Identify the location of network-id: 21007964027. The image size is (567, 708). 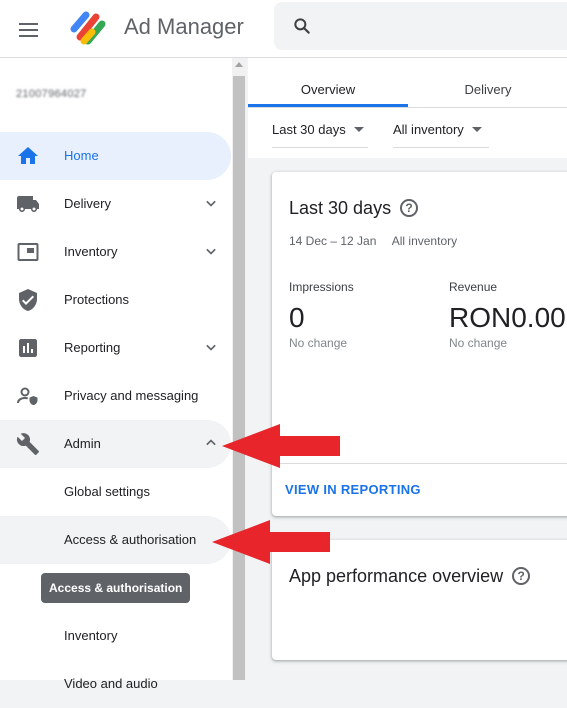
(51, 94).